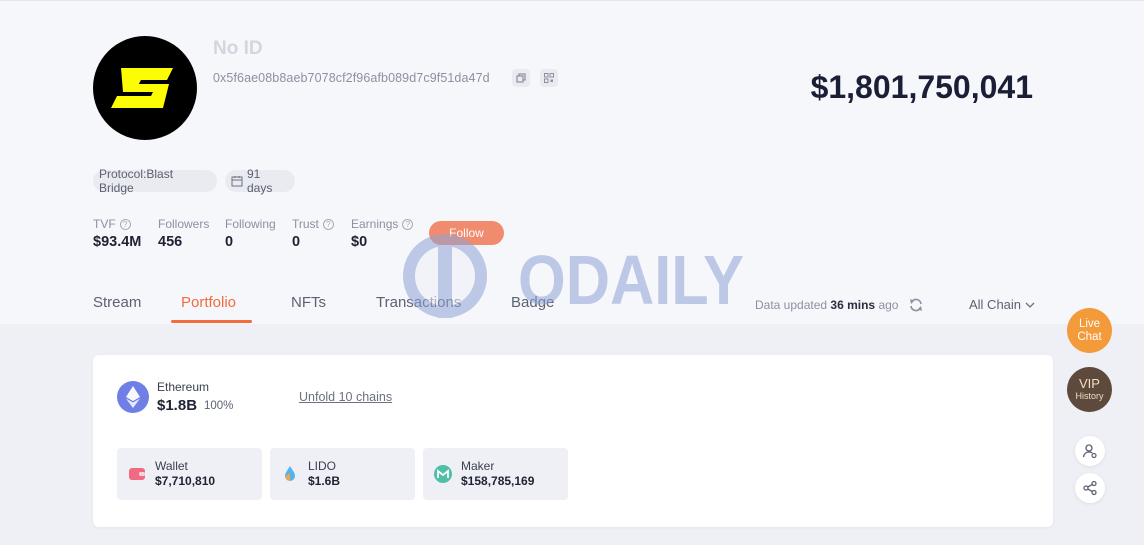 The image size is (1144, 545). What do you see at coordinates (296, 242) in the screenshot?
I see `stat-trust-value: 0` at bounding box center [296, 242].